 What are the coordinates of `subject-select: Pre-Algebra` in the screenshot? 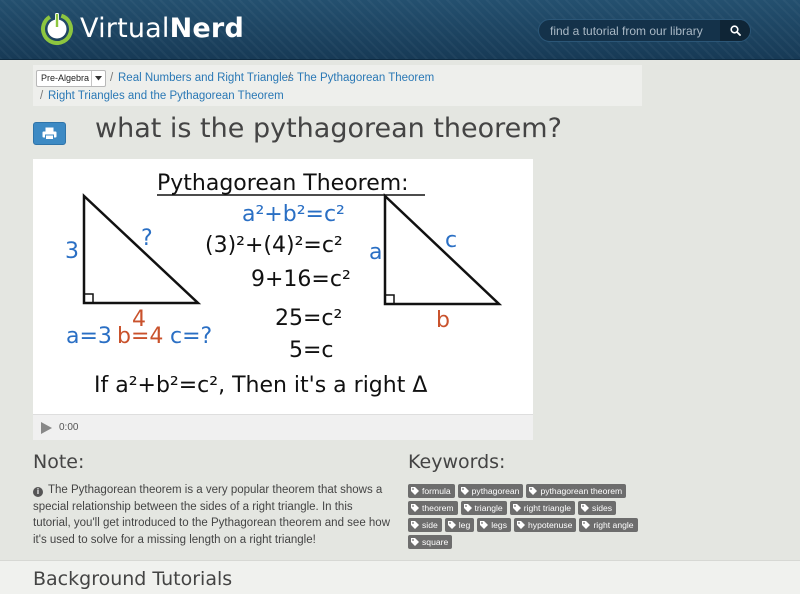 It's located at (71, 78).